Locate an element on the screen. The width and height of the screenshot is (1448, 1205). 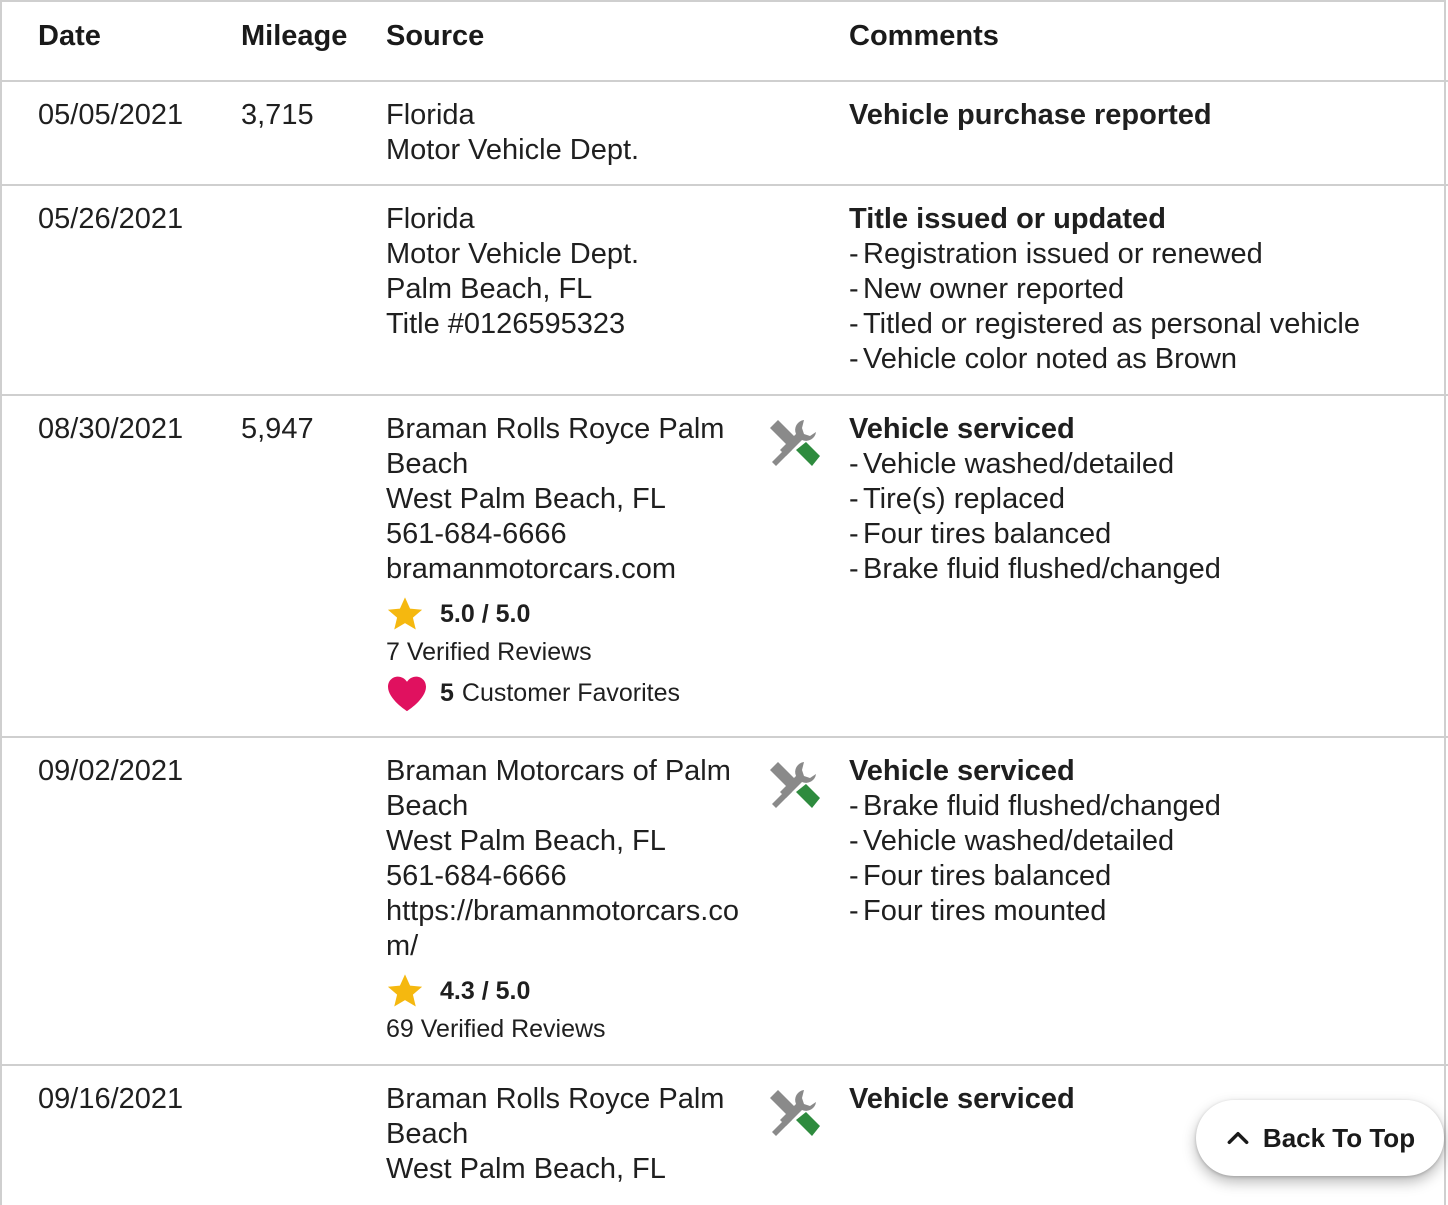
row-comments: Vehicle purchase reported is located at coordinates (1144, 115).